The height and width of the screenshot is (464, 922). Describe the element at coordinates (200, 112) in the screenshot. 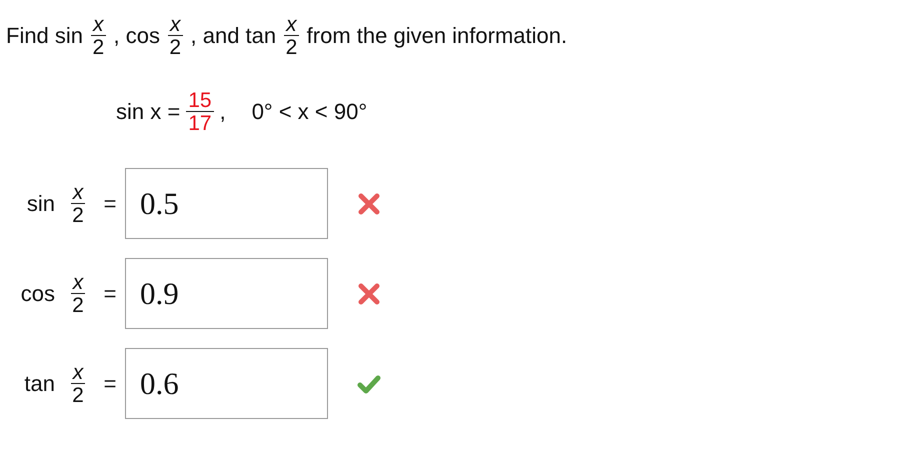

I see `fraction: 15 17` at that location.